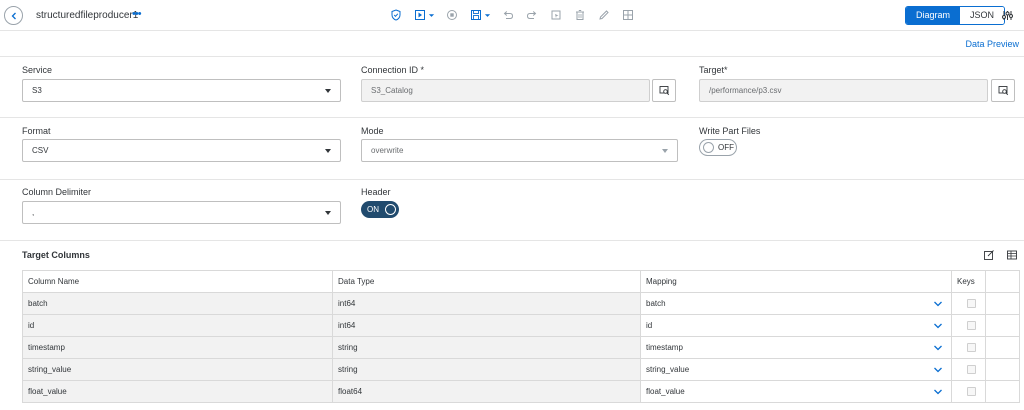 The image size is (1024, 410). Describe the element at coordinates (1012, 255) in the screenshot. I see `columns-icon` at that location.